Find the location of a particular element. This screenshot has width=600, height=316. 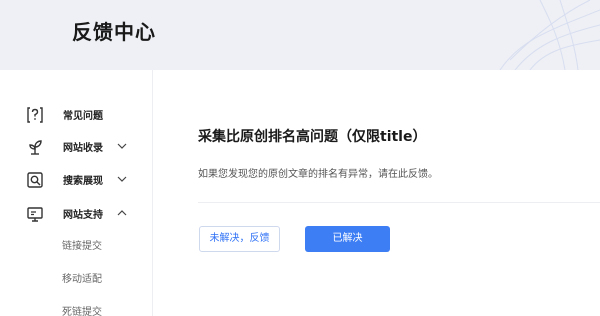

sidebar-item-label: 常见问题 is located at coordinates (83, 116).